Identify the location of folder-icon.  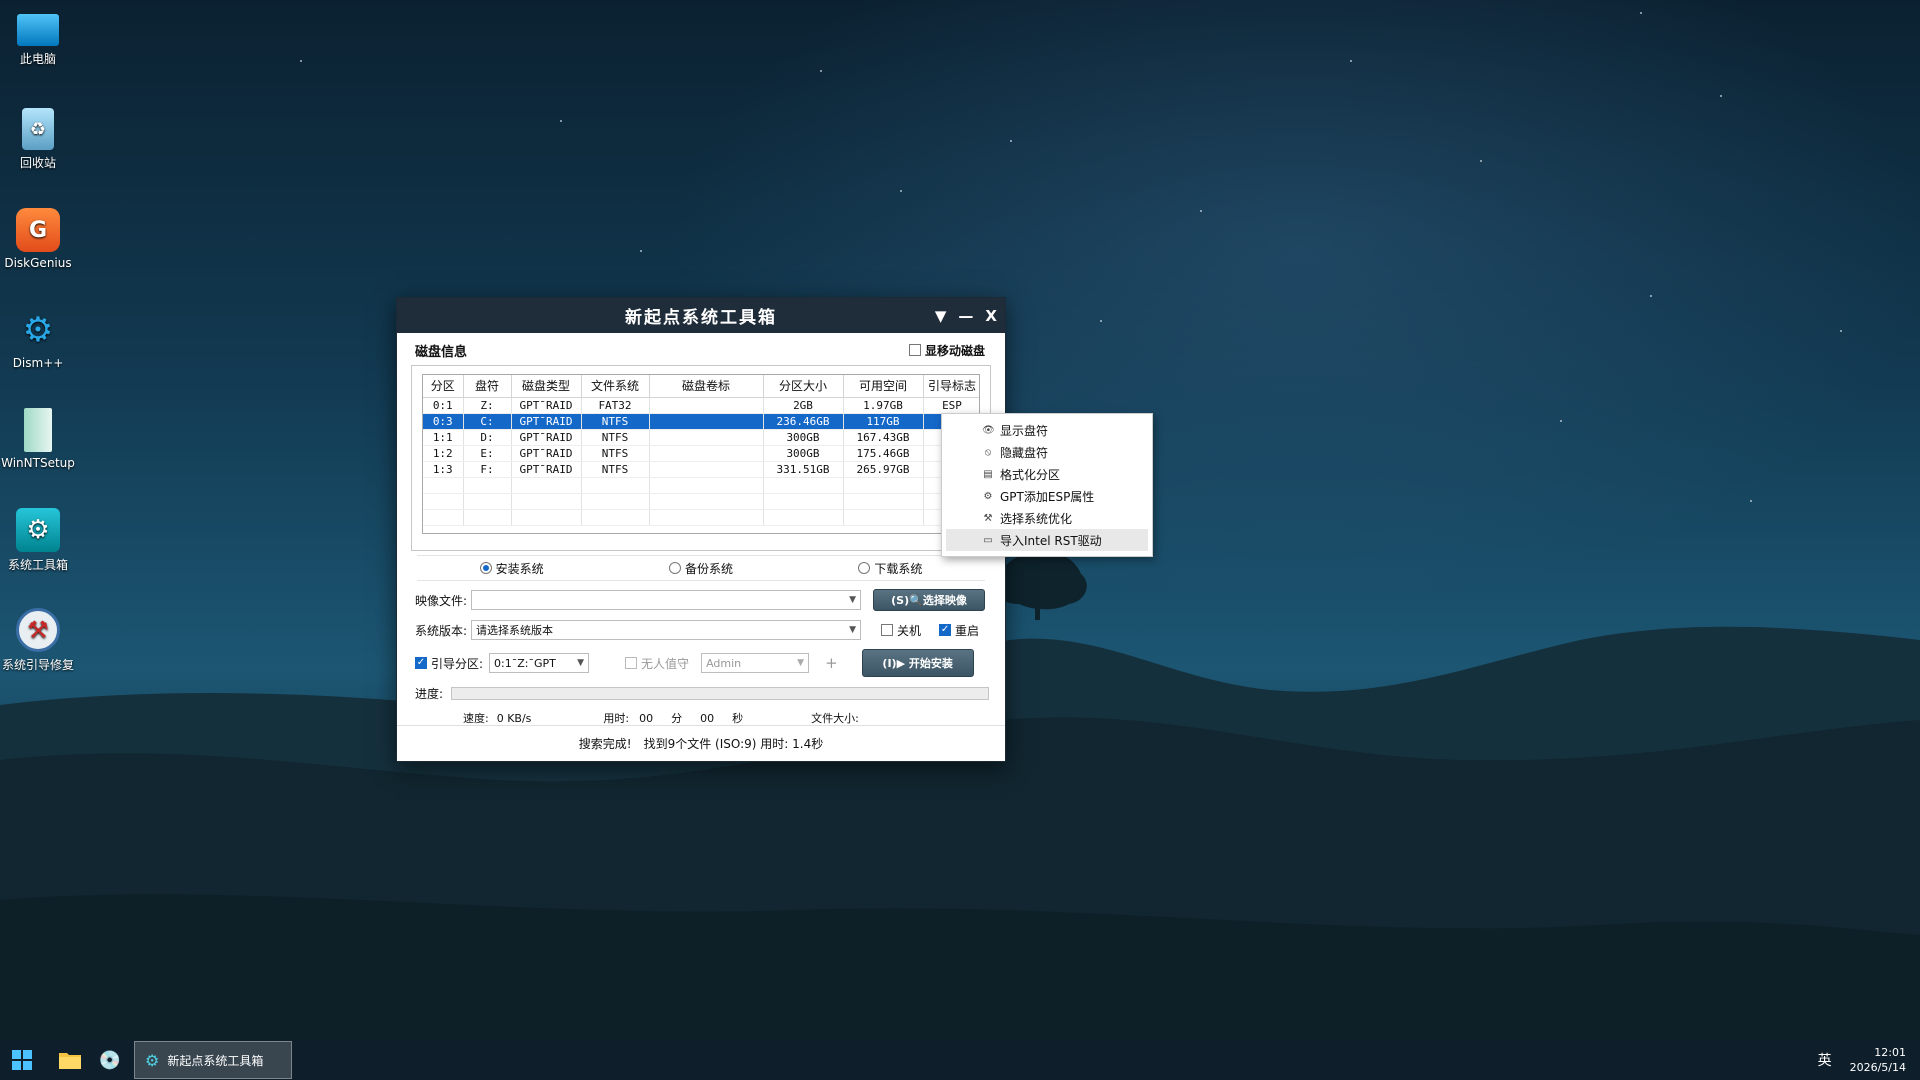
(70, 1061).